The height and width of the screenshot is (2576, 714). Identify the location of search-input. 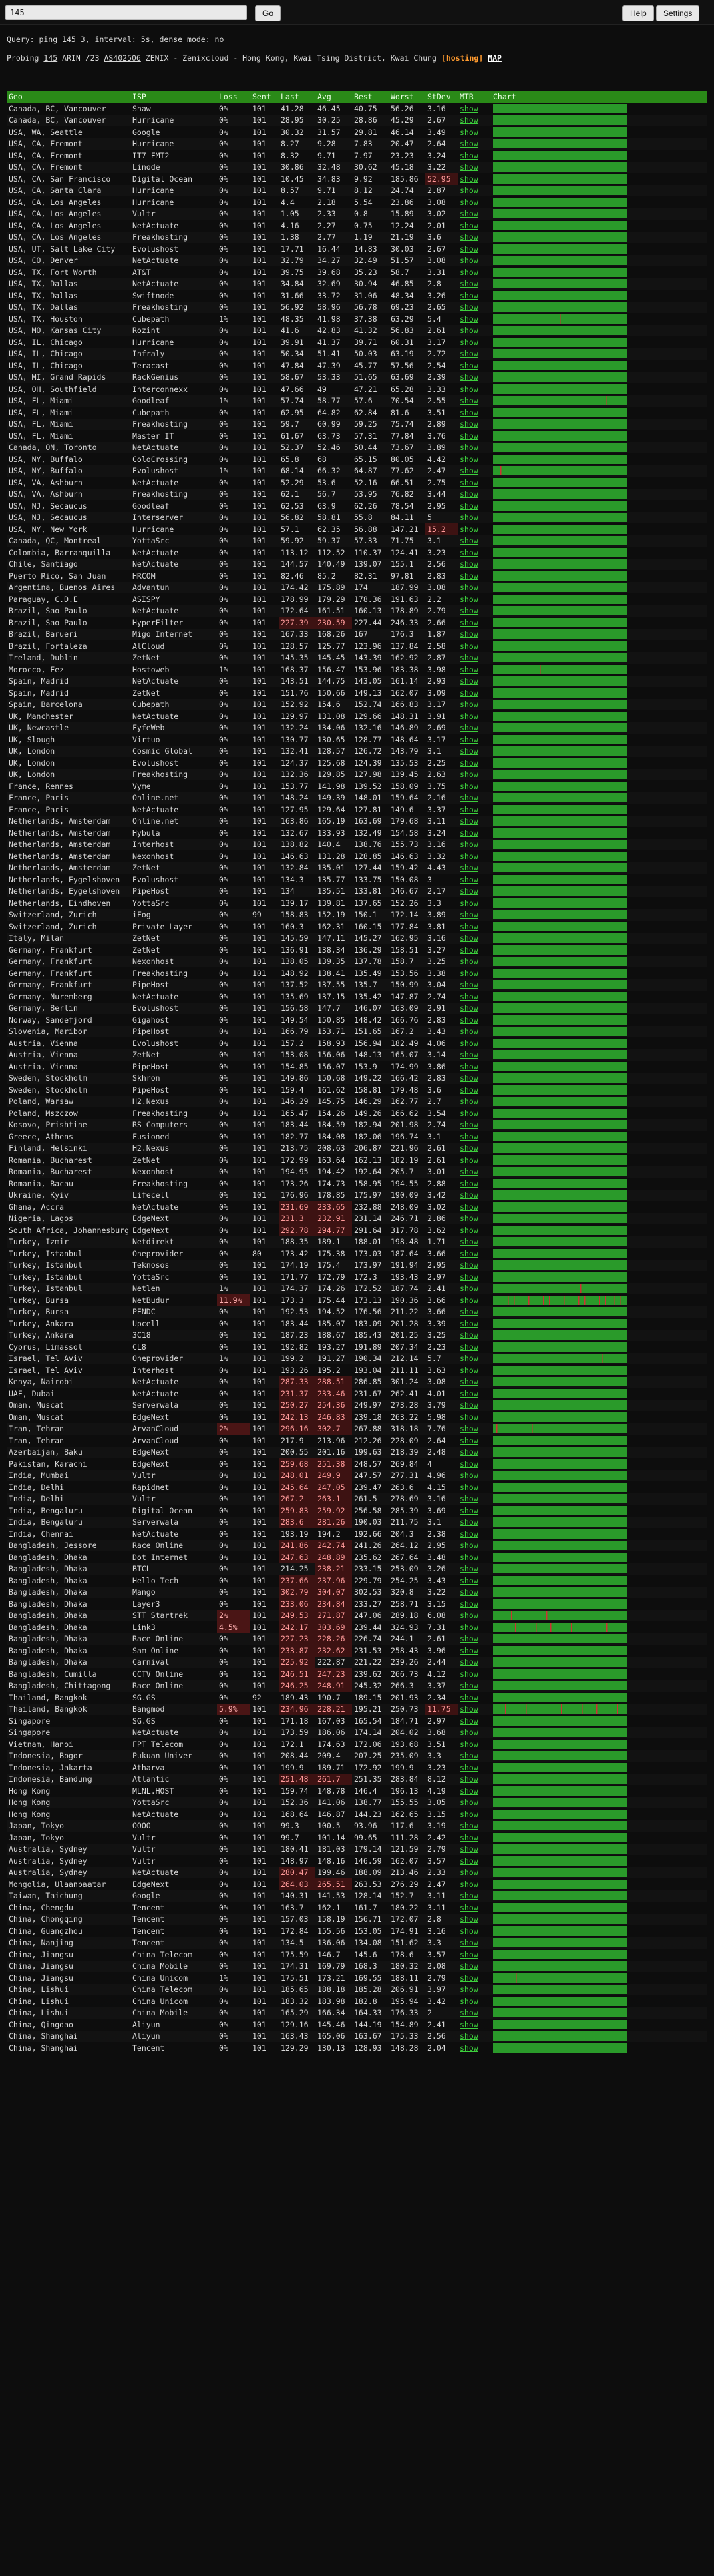
(126, 12).